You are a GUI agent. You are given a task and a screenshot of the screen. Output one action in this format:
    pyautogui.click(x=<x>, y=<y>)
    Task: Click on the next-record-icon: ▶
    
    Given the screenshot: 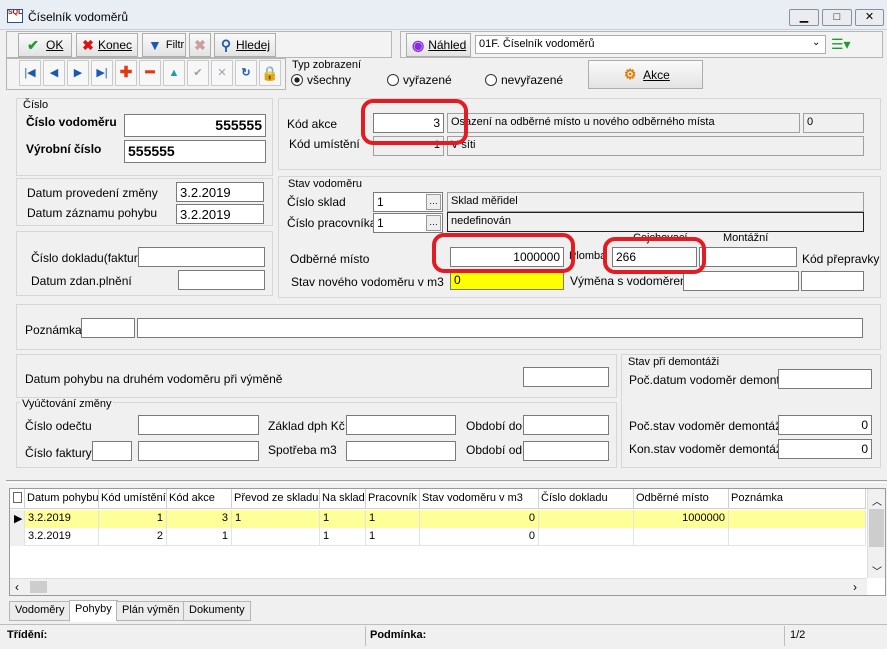 What is the action you would take?
    pyautogui.click(x=78, y=73)
    